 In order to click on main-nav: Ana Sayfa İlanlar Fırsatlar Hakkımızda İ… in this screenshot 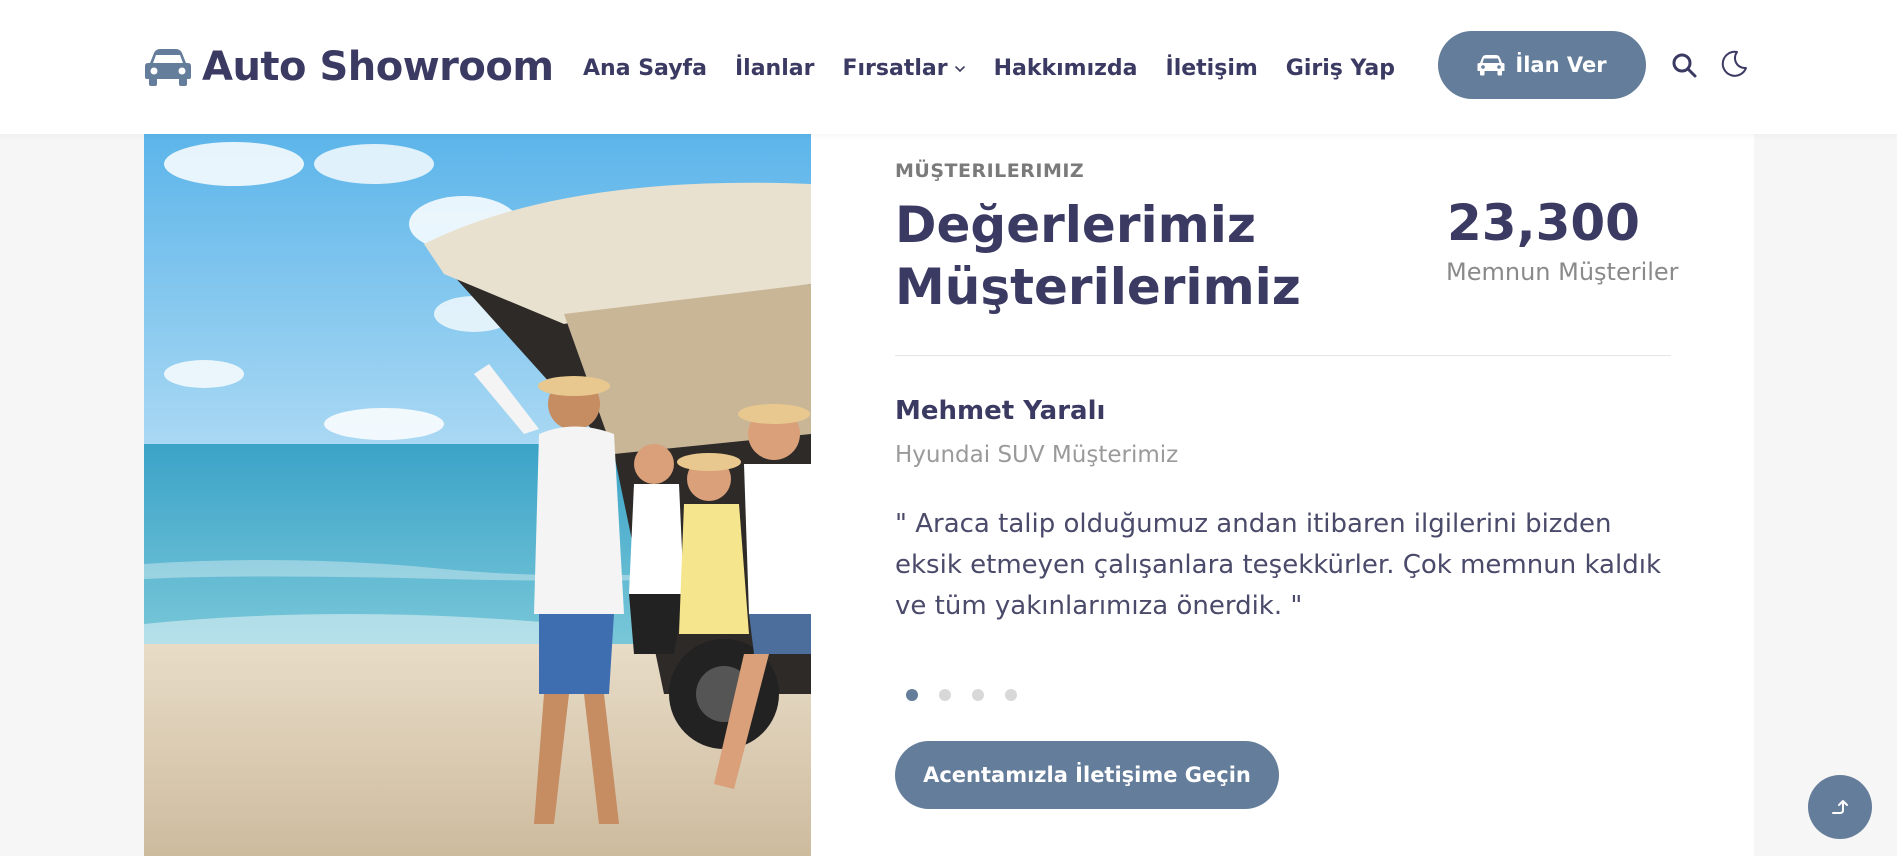, I will do `click(989, 68)`.